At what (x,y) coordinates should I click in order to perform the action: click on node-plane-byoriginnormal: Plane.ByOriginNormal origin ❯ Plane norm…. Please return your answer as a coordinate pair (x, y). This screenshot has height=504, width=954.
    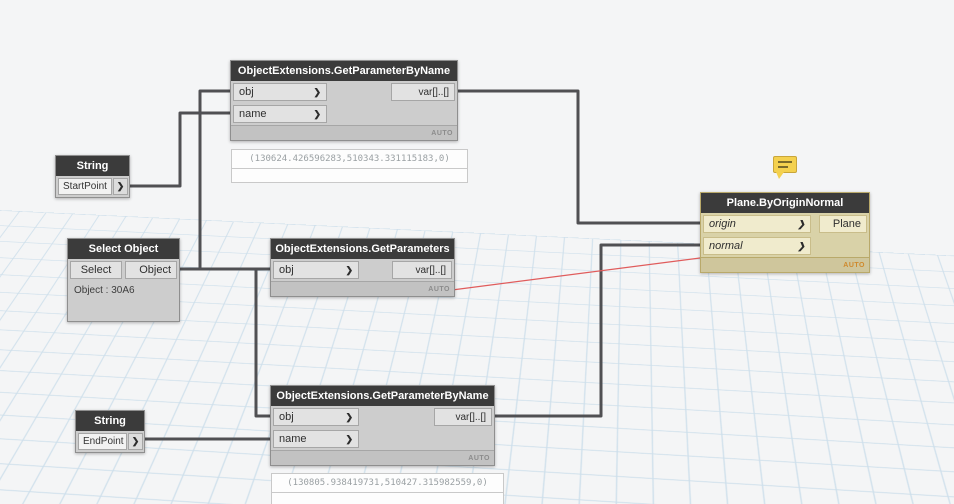
    Looking at the image, I should click on (785, 232).